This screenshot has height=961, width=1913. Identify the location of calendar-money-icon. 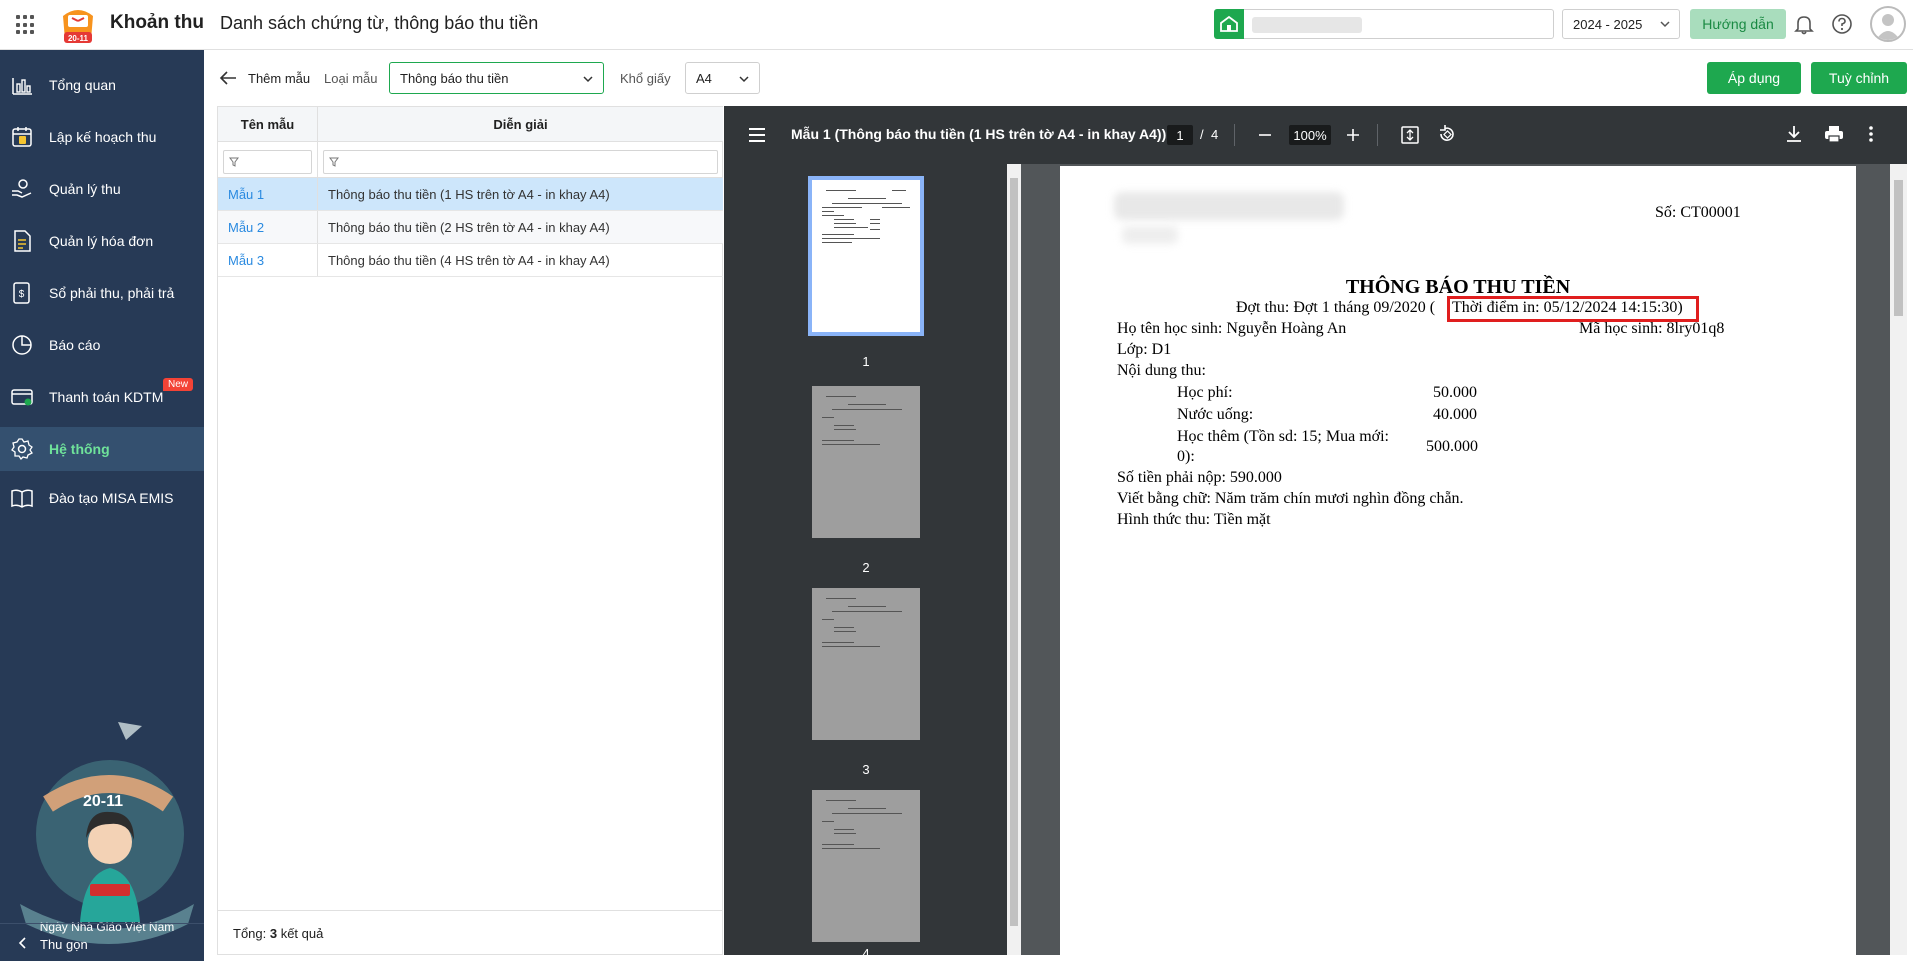
(22, 137).